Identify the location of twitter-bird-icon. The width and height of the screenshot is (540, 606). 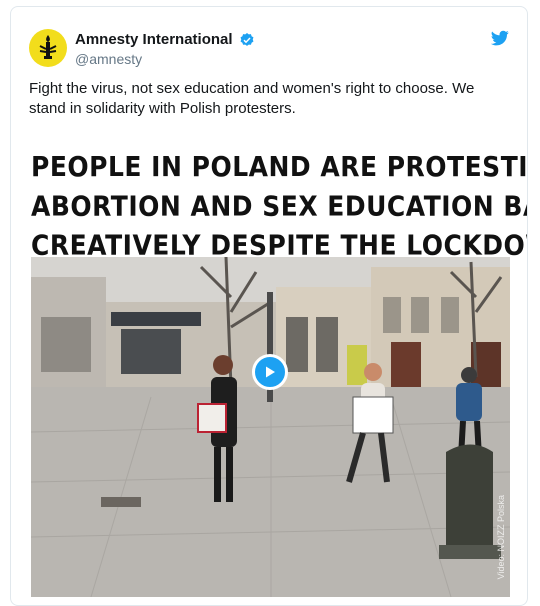
(500, 38).